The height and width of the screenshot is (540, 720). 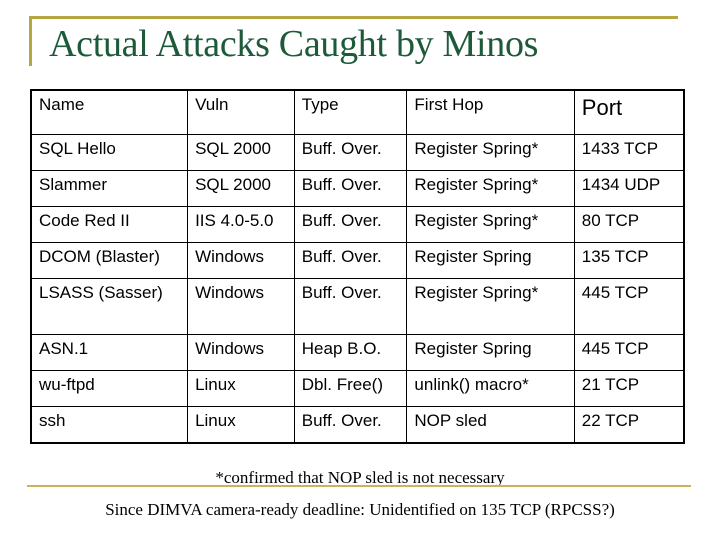 What do you see at coordinates (629, 152) in the screenshot?
I see `cell-port: 1433 TCP` at bounding box center [629, 152].